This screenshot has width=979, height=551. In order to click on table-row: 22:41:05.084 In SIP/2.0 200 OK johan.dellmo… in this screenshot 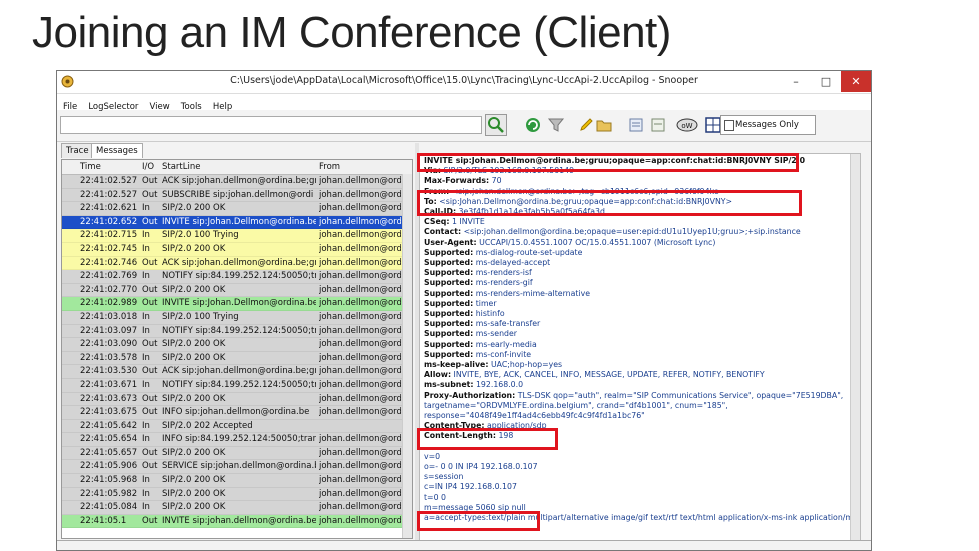, I will do `click(237, 508)`.